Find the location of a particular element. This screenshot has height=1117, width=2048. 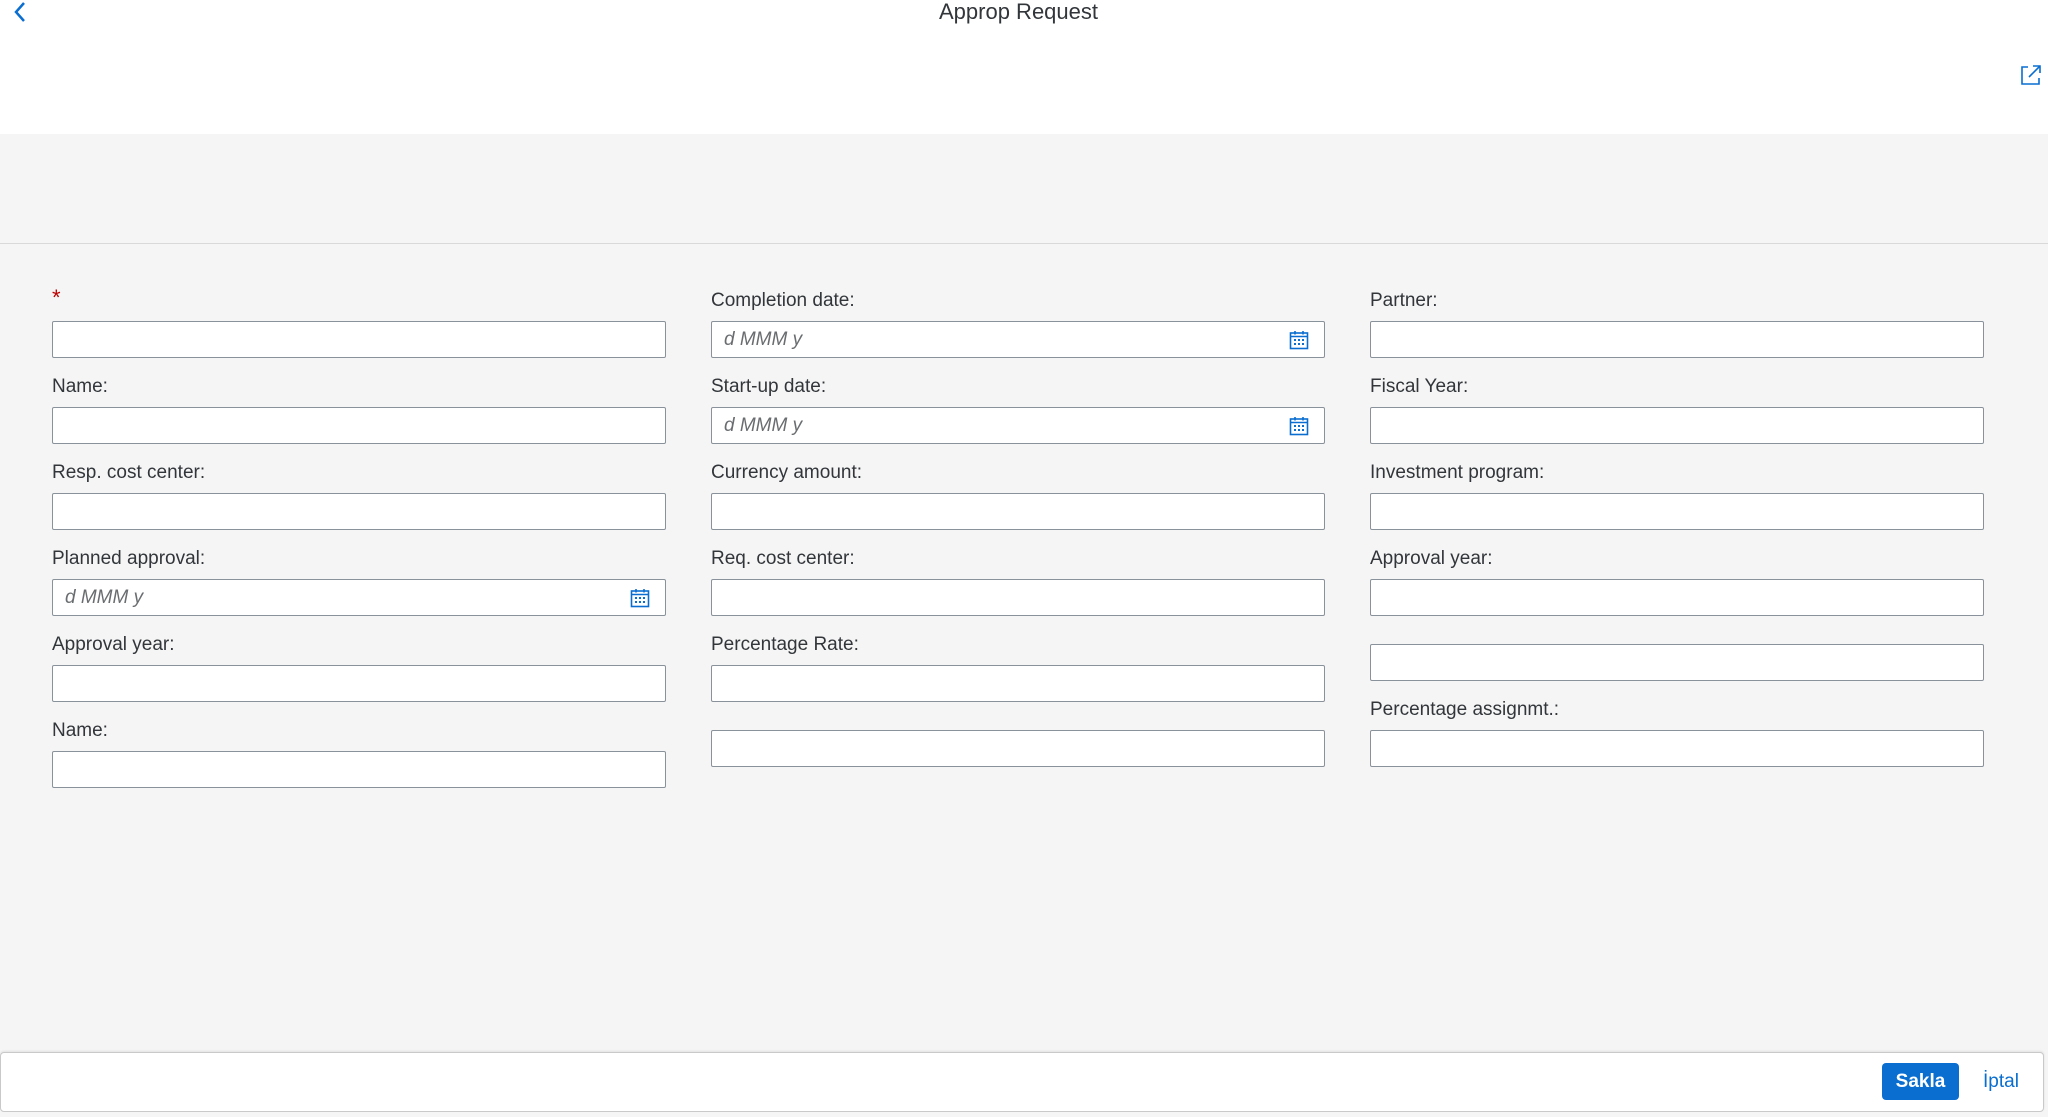

startup-date-input is located at coordinates (1018, 425).